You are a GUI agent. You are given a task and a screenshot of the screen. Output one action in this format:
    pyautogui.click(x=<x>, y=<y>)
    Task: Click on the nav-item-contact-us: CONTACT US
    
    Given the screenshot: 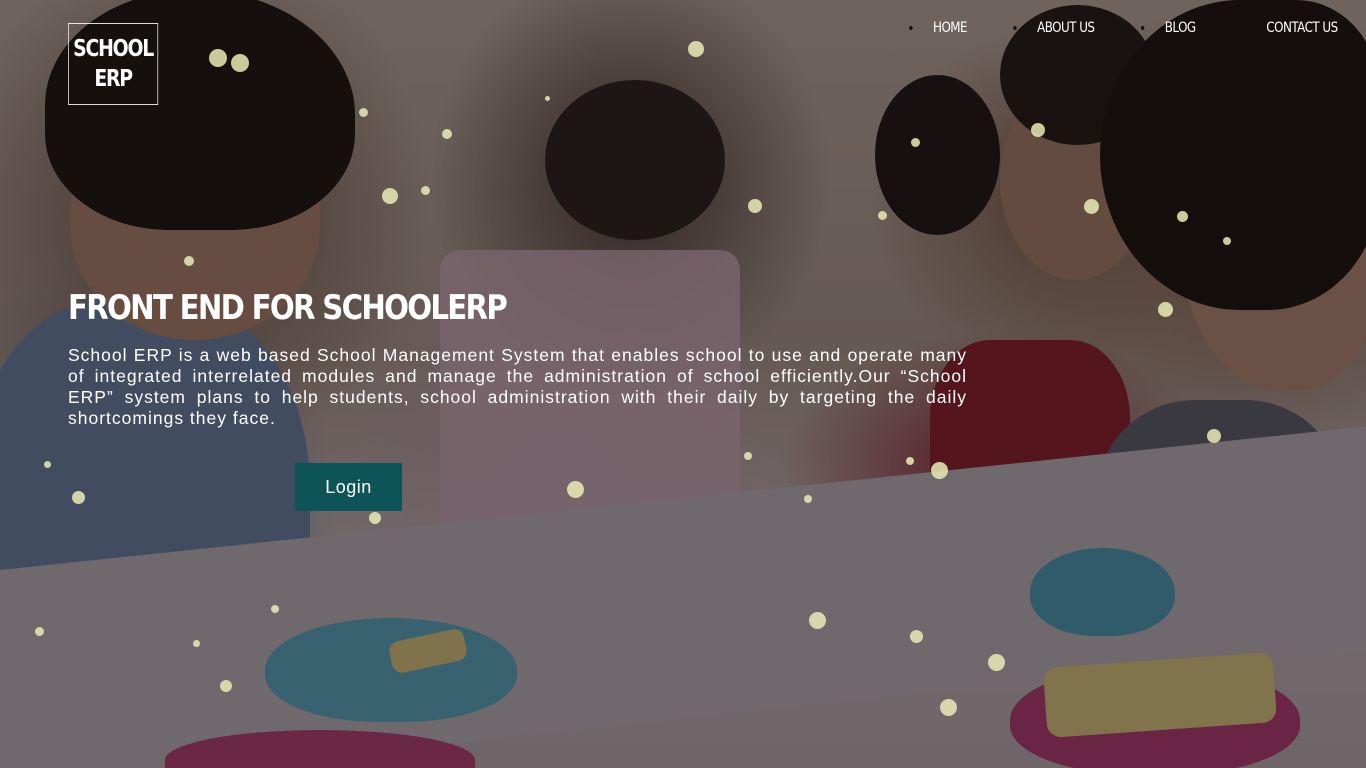 What is the action you would take?
    pyautogui.click(x=1290, y=28)
    